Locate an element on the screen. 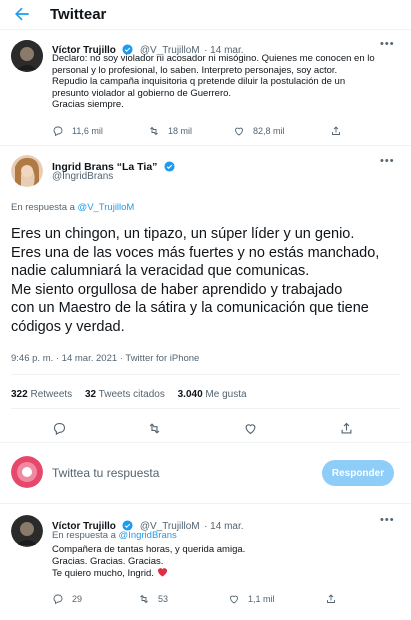  verified-icon is located at coordinates (169, 166).